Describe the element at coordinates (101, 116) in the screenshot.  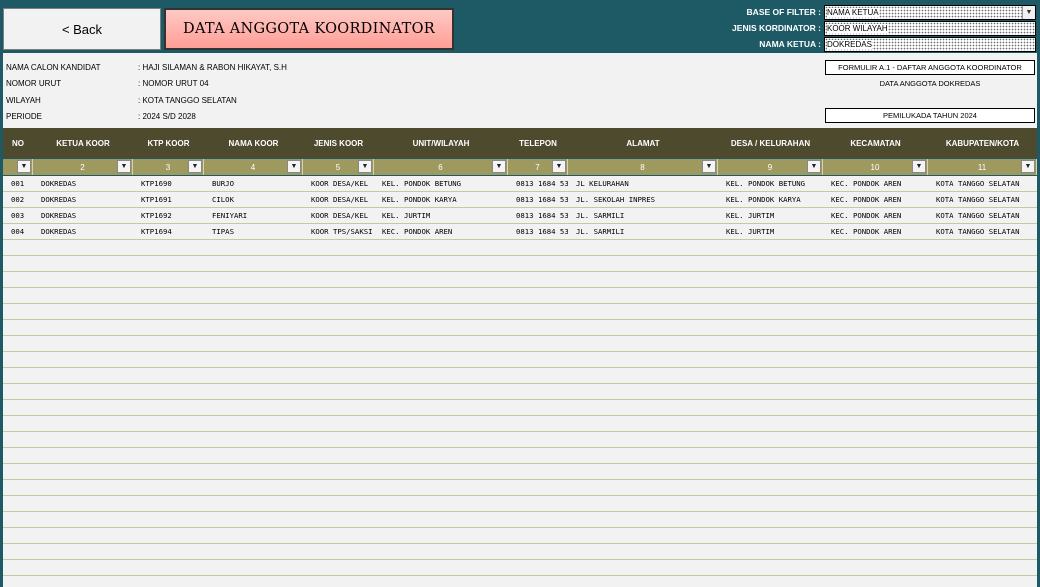
I see `info-row-periode: PERIODE : 2024 S/D 2028` at that location.